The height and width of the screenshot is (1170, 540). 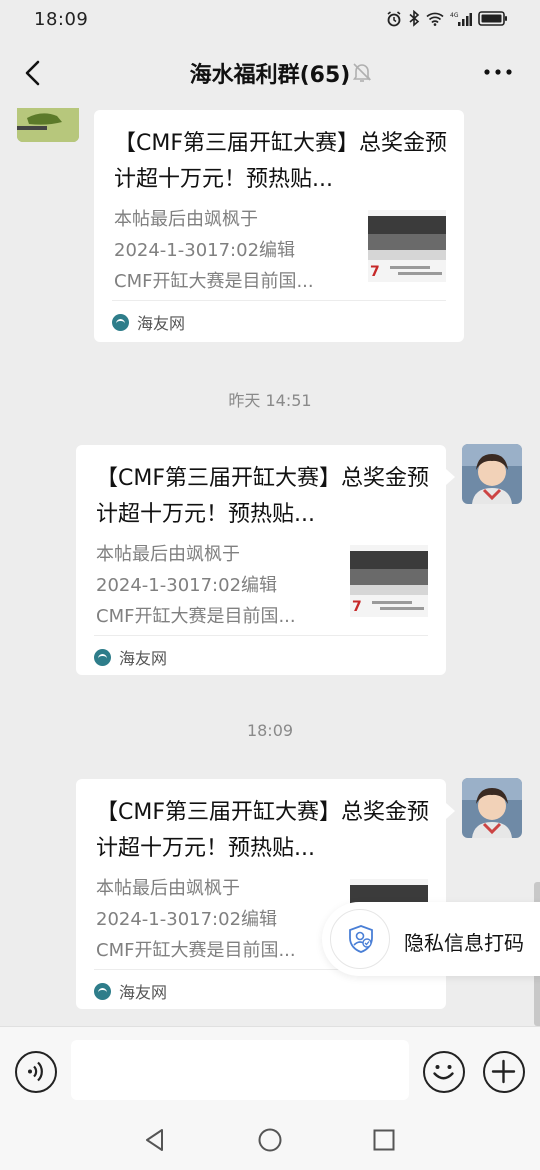 What do you see at coordinates (493, 18) in the screenshot?
I see `battery-icon` at bounding box center [493, 18].